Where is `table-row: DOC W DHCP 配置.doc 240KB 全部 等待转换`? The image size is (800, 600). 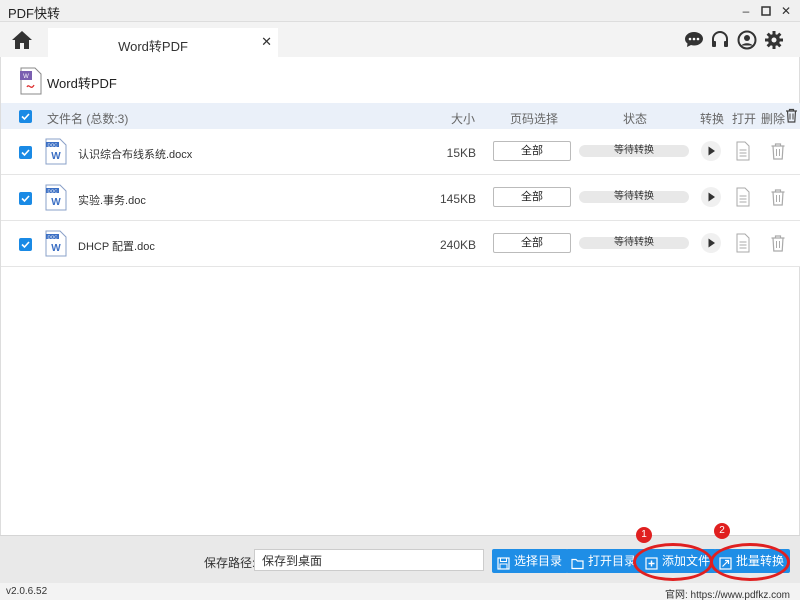 table-row: DOC W DHCP 配置.doc 240KB 全部 等待转换 is located at coordinates (400, 244).